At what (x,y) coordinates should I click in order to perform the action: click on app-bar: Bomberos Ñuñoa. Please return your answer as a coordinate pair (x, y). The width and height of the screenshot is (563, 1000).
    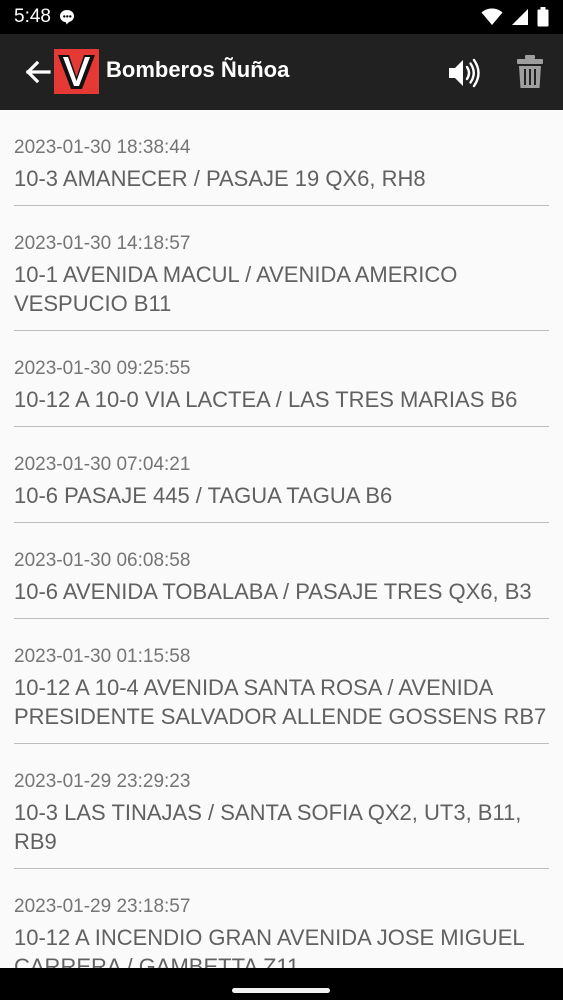
    Looking at the image, I should click on (281, 72).